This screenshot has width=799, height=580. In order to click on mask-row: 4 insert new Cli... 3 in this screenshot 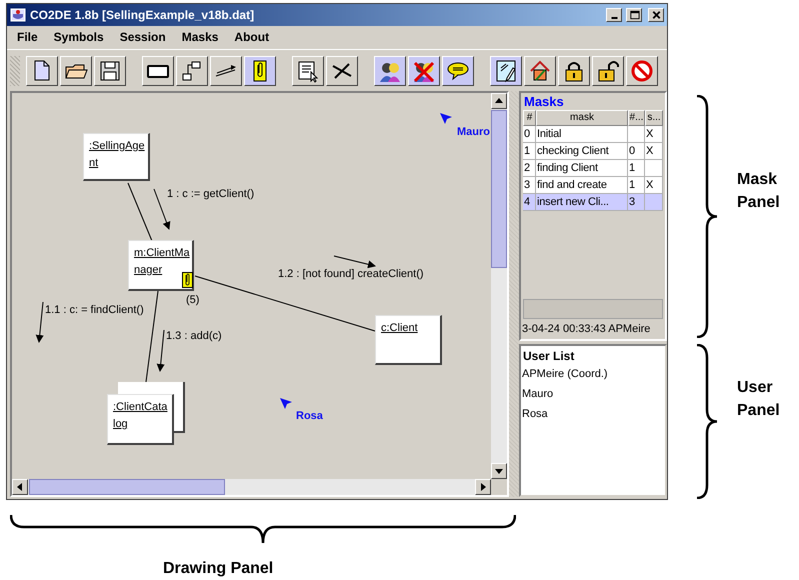, I will do `click(593, 202)`.